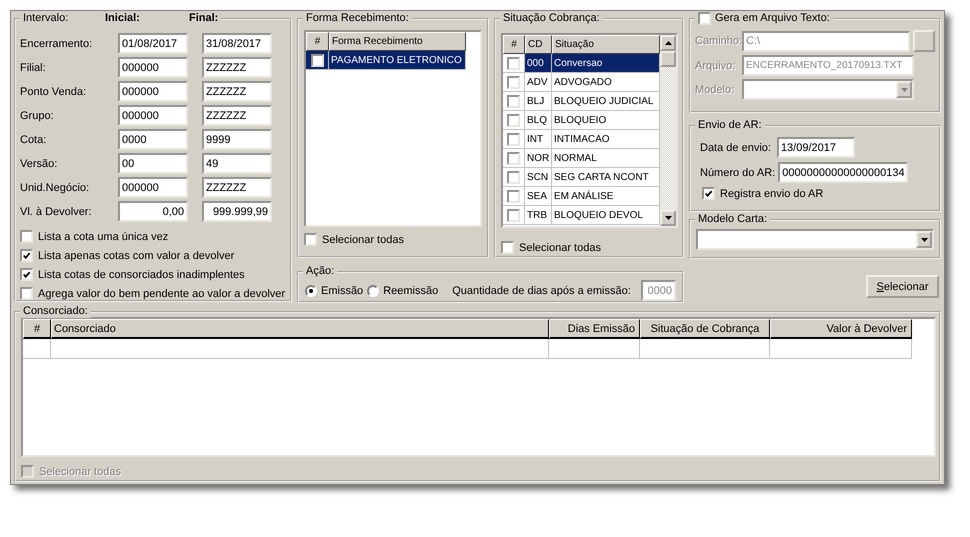 This screenshot has width=970, height=537. Describe the element at coordinates (668, 218) in the screenshot. I see `scroll-down-button` at that location.